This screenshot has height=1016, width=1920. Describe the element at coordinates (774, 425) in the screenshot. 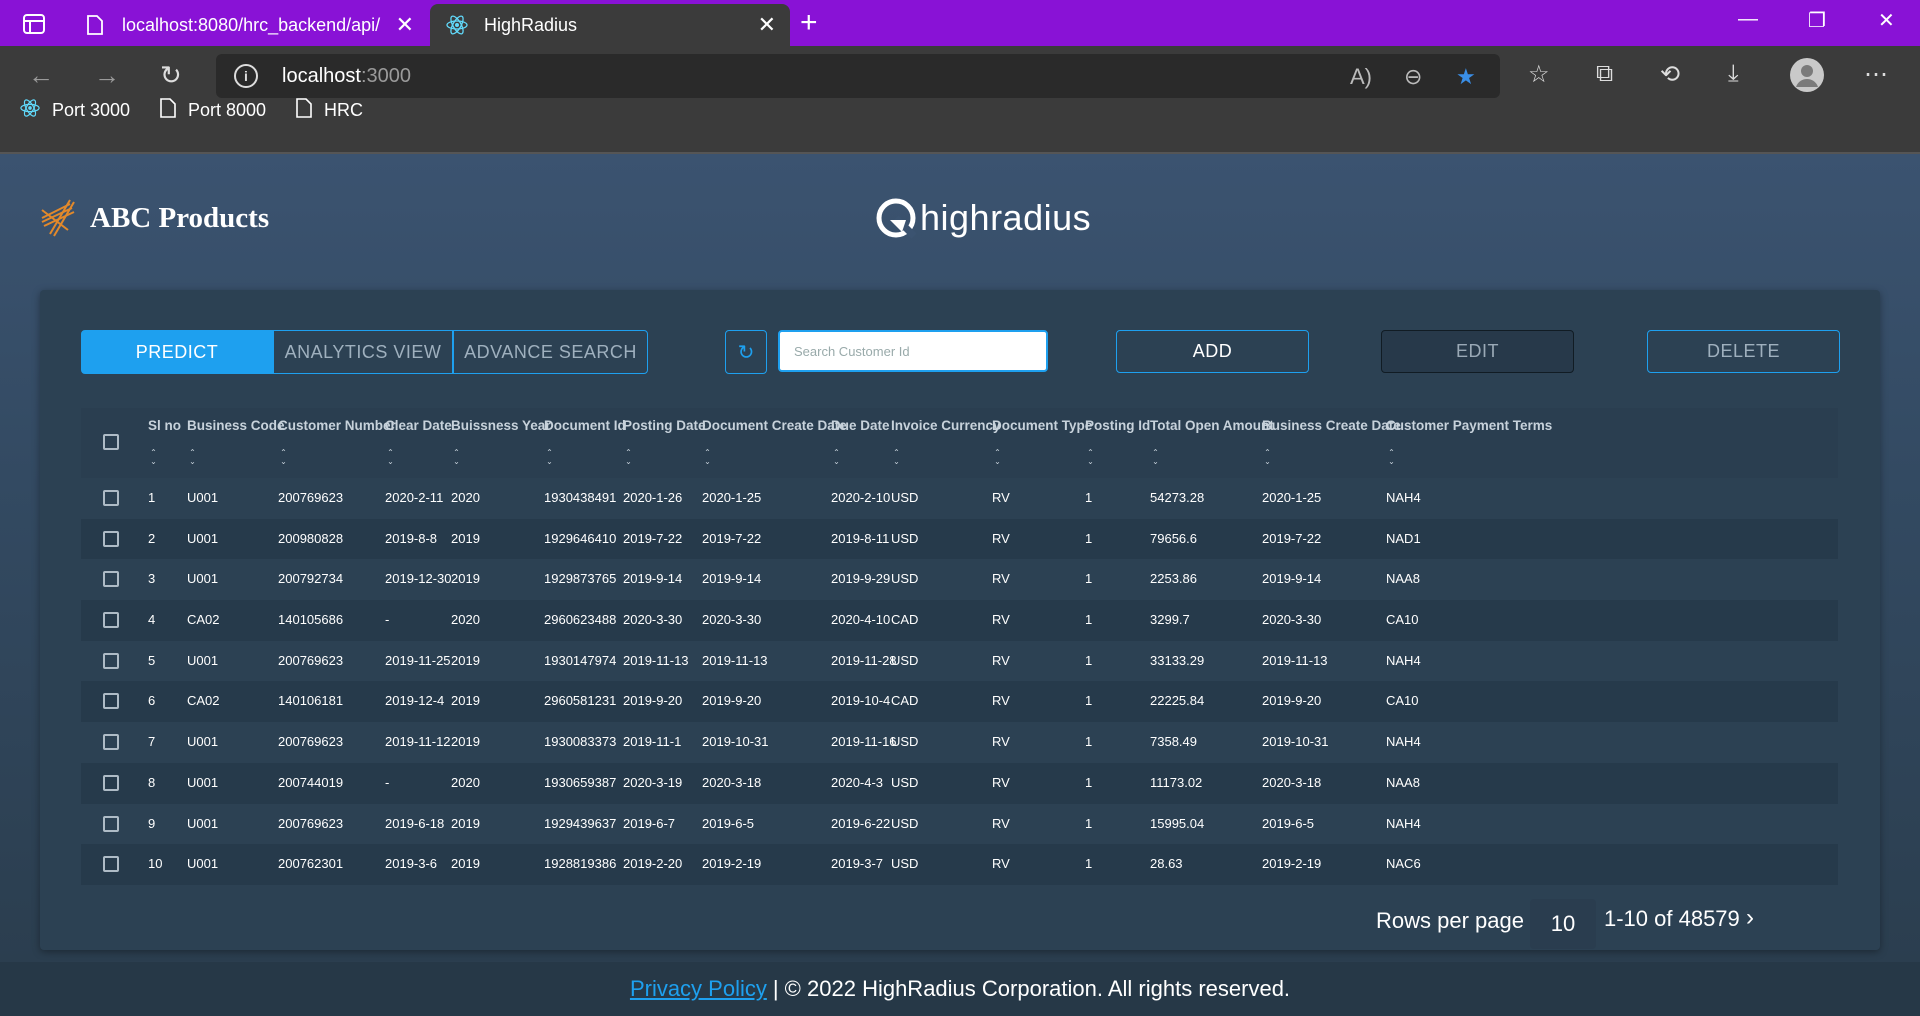

I see `column-header: Document Create Date` at that location.